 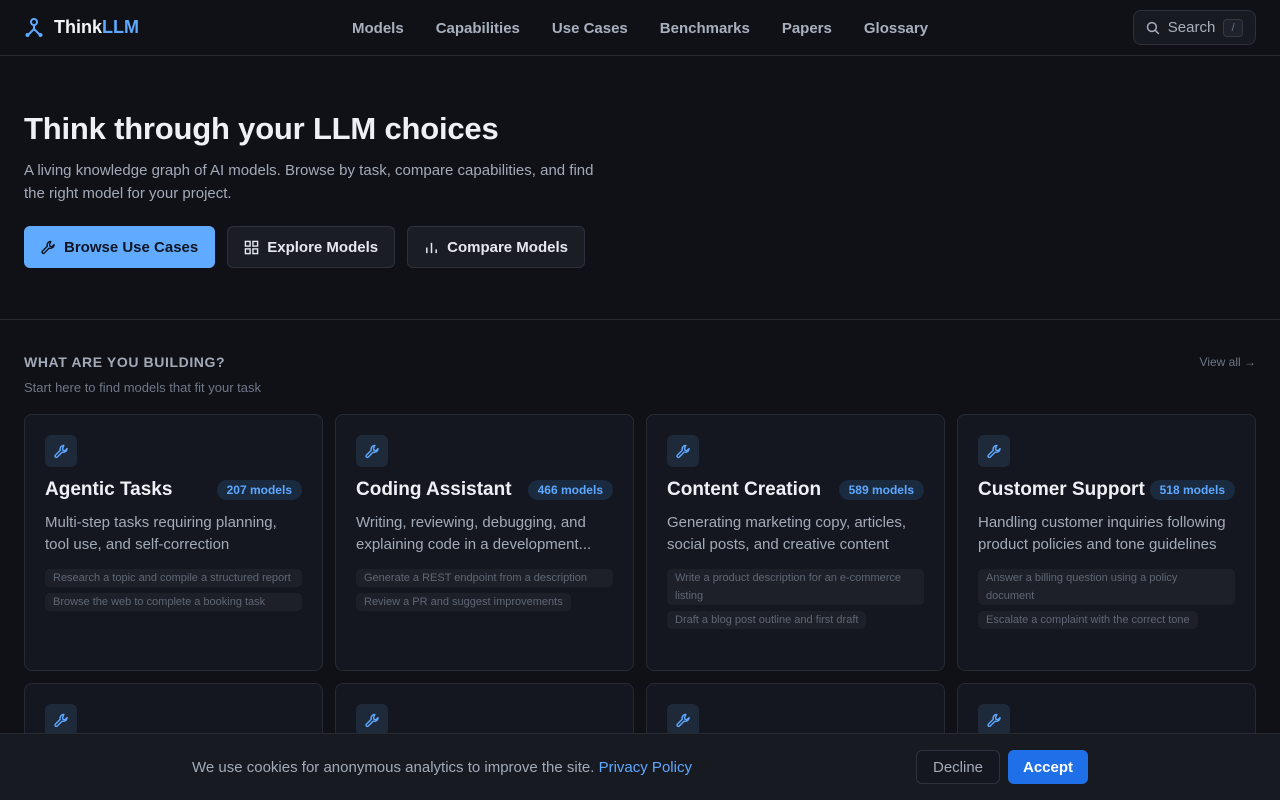 What do you see at coordinates (259, 490) in the screenshot?
I see `model-count-badge: 207 models` at bounding box center [259, 490].